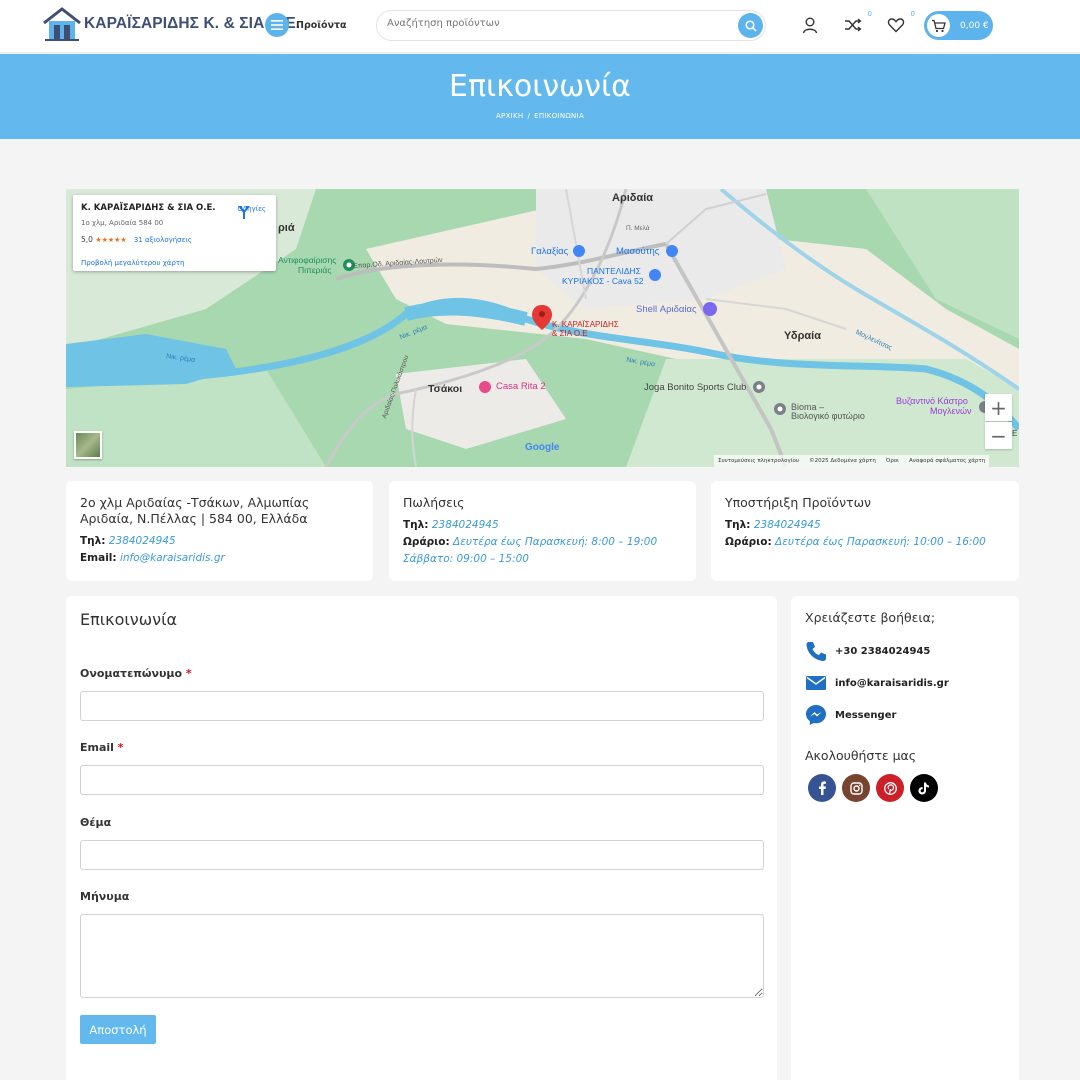 The image size is (1080, 1080). I want to click on instagram-button, so click(856, 788).